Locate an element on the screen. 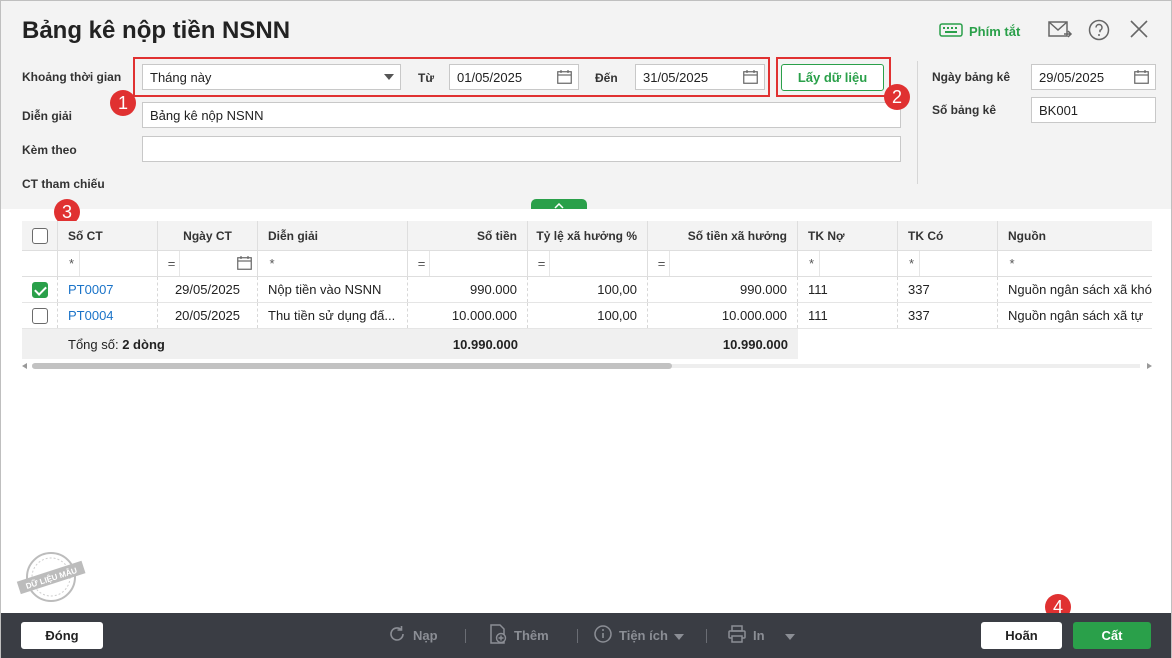 This screenshot has width=1172, height=658. add-label: Thêm is located at coordinates (531, 635).